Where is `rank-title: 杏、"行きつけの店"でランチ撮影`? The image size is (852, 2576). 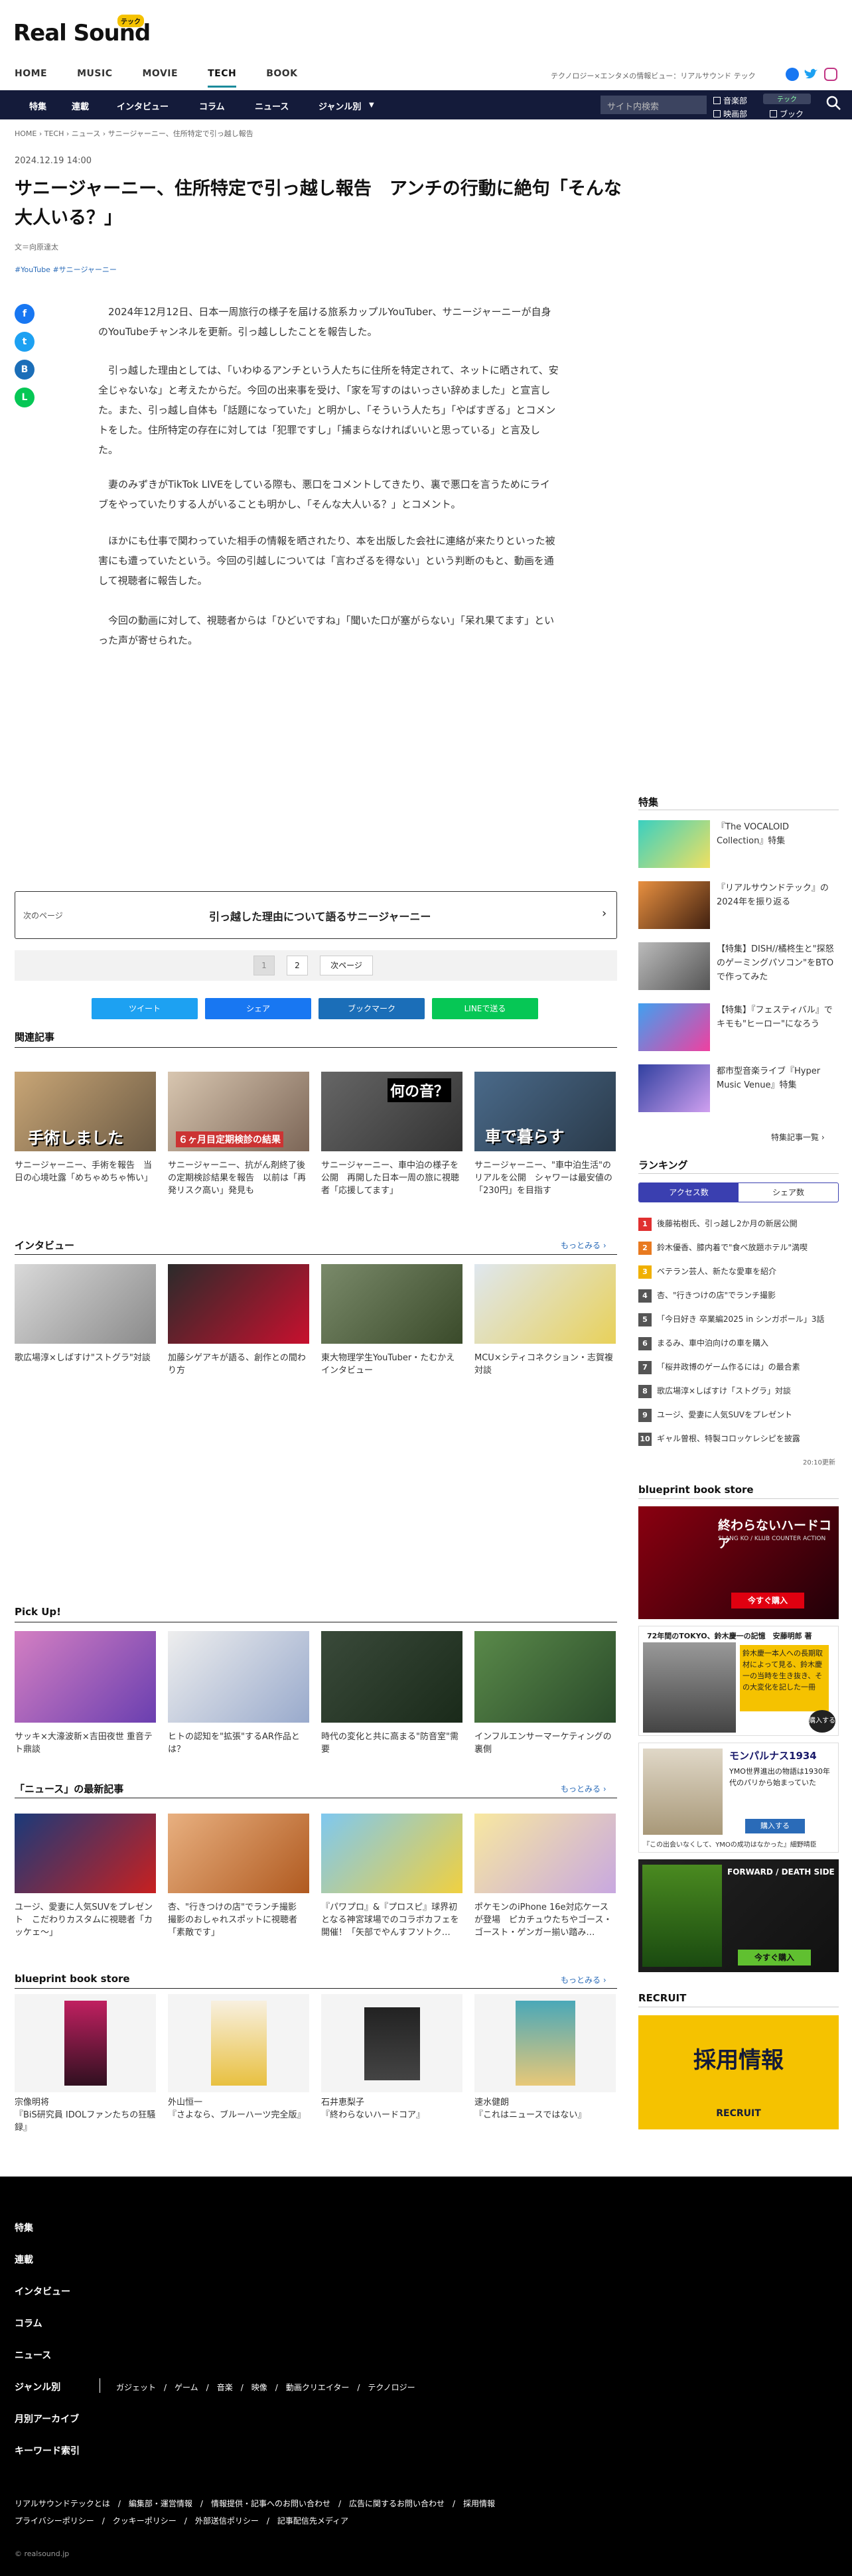 rank-title: 杏、"行きつけの店"でランチ撮影 is located at coordinates (716, 1295).